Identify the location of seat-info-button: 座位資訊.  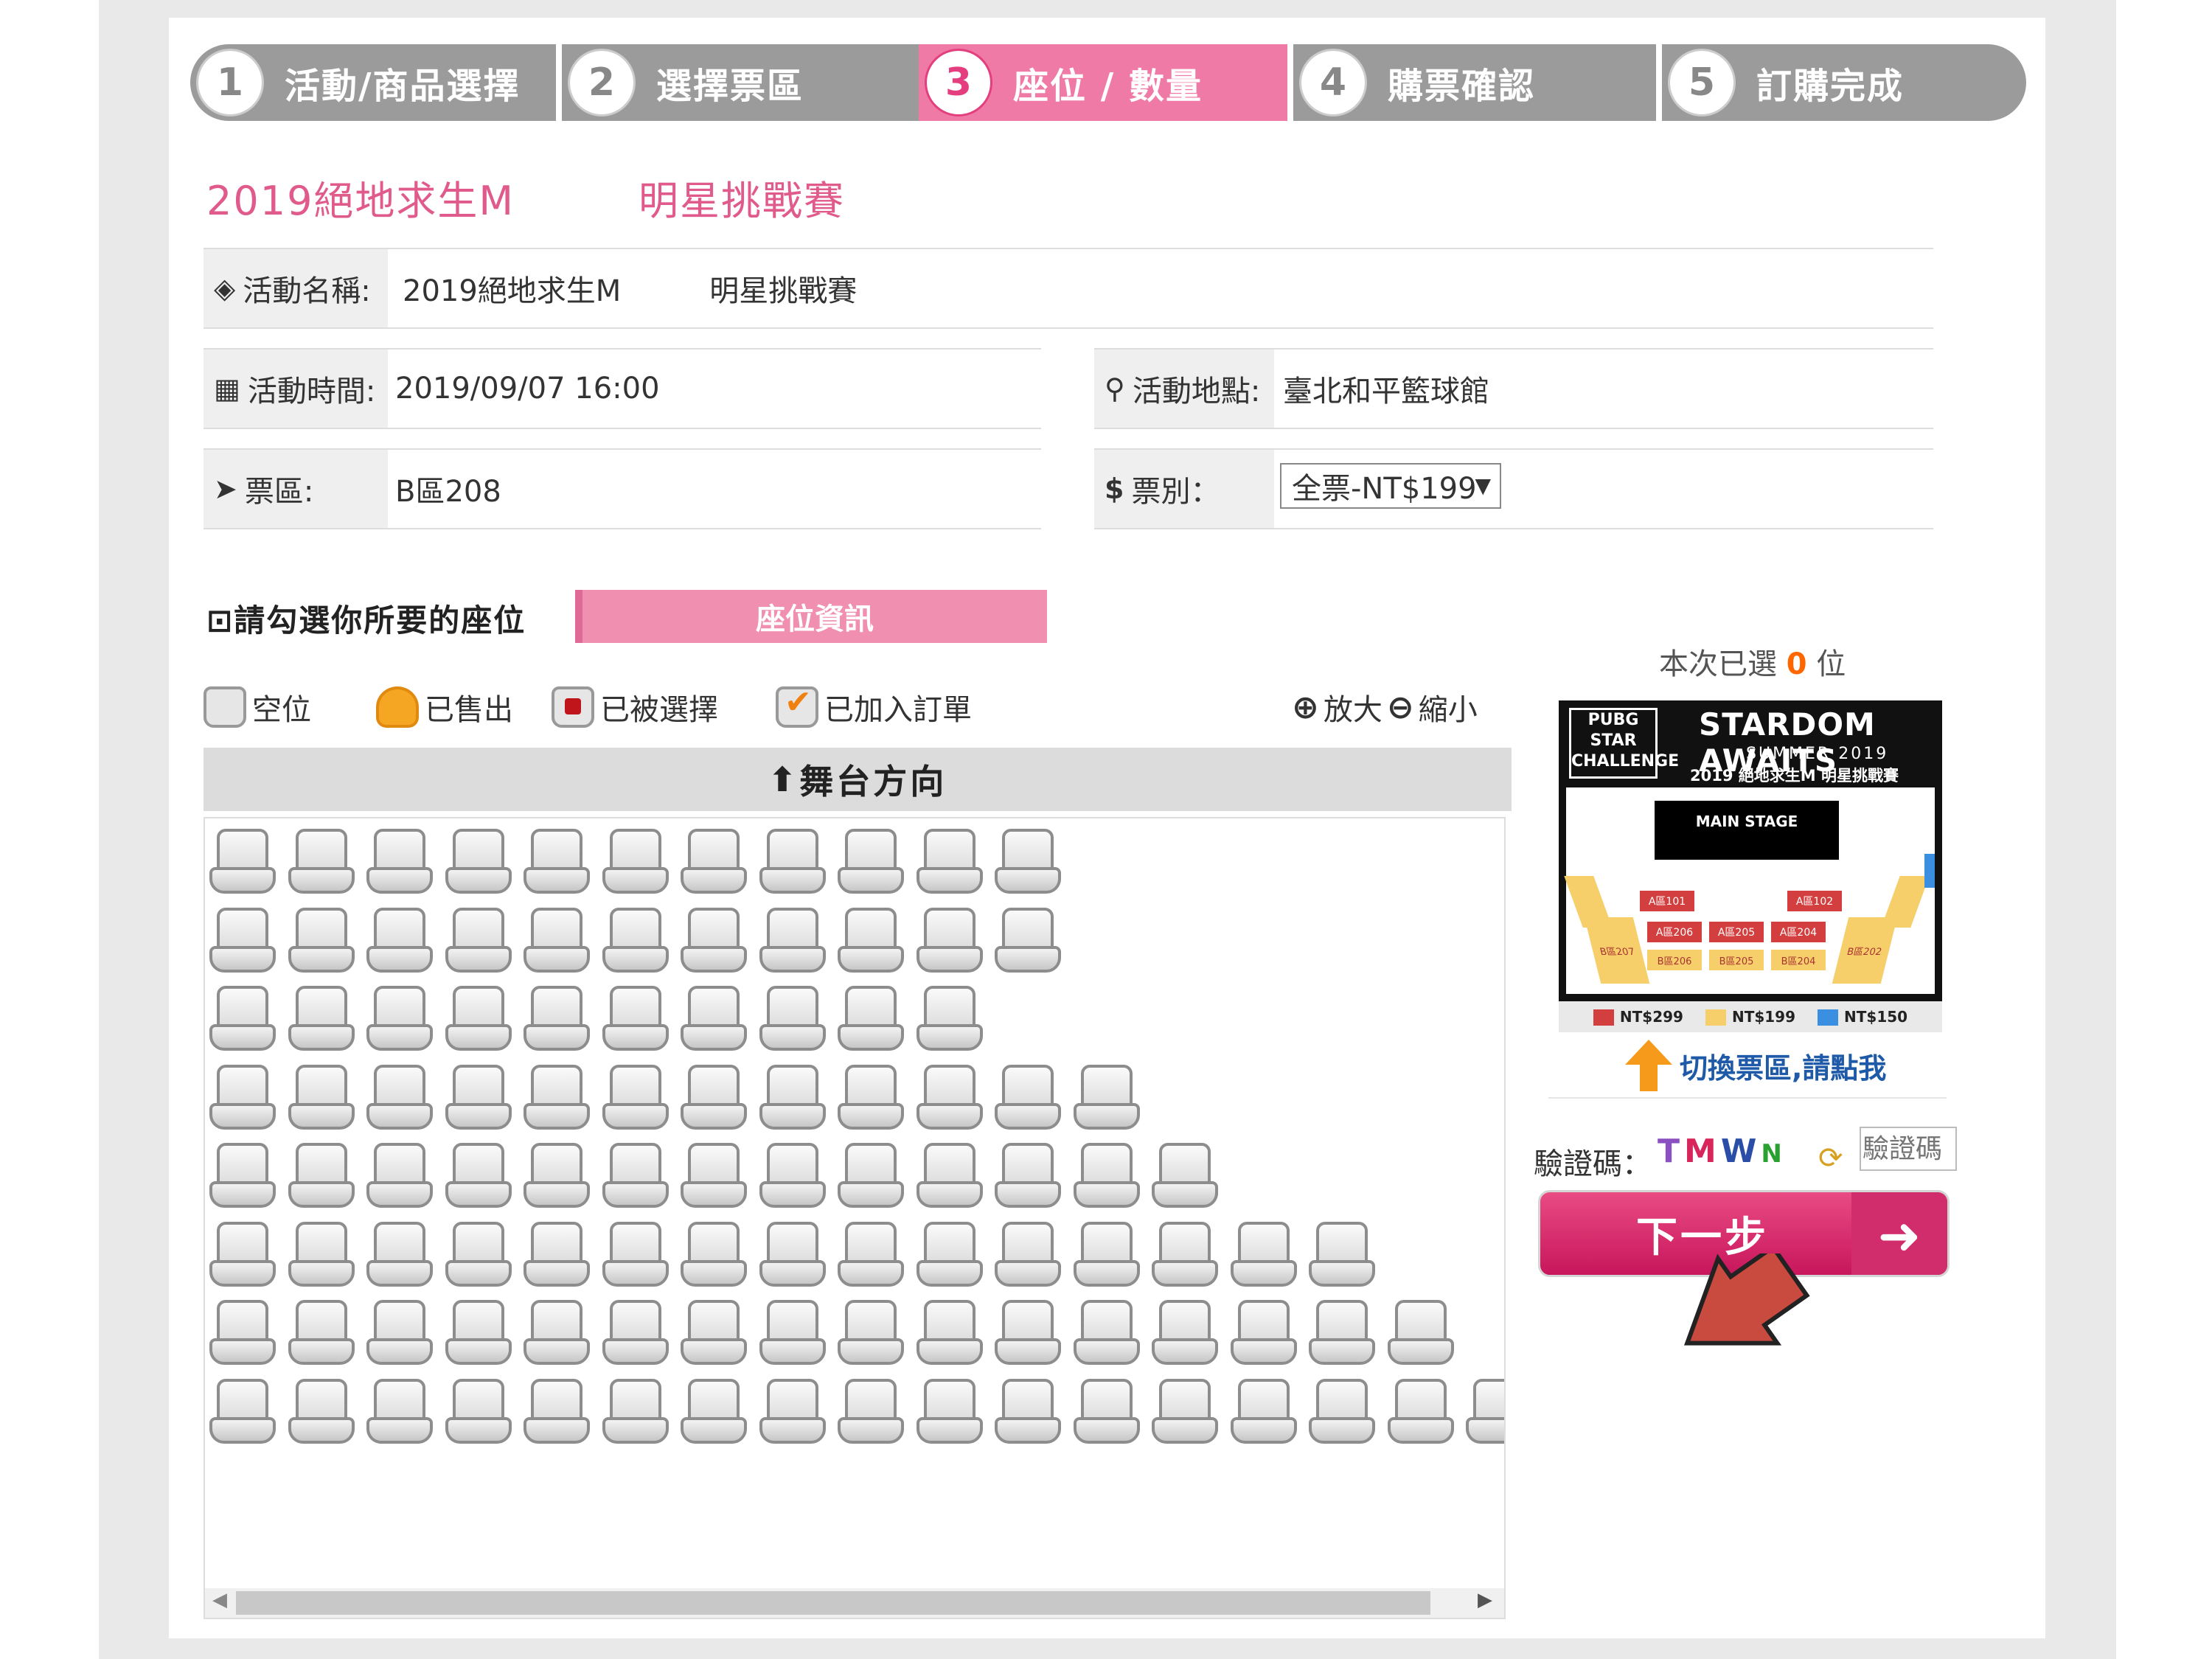
(811, 616).